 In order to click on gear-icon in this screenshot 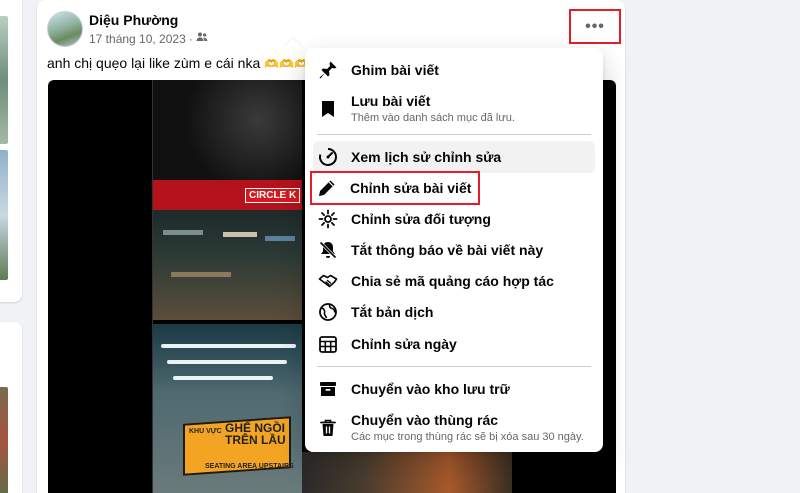, I will do `click(328, 219)`.